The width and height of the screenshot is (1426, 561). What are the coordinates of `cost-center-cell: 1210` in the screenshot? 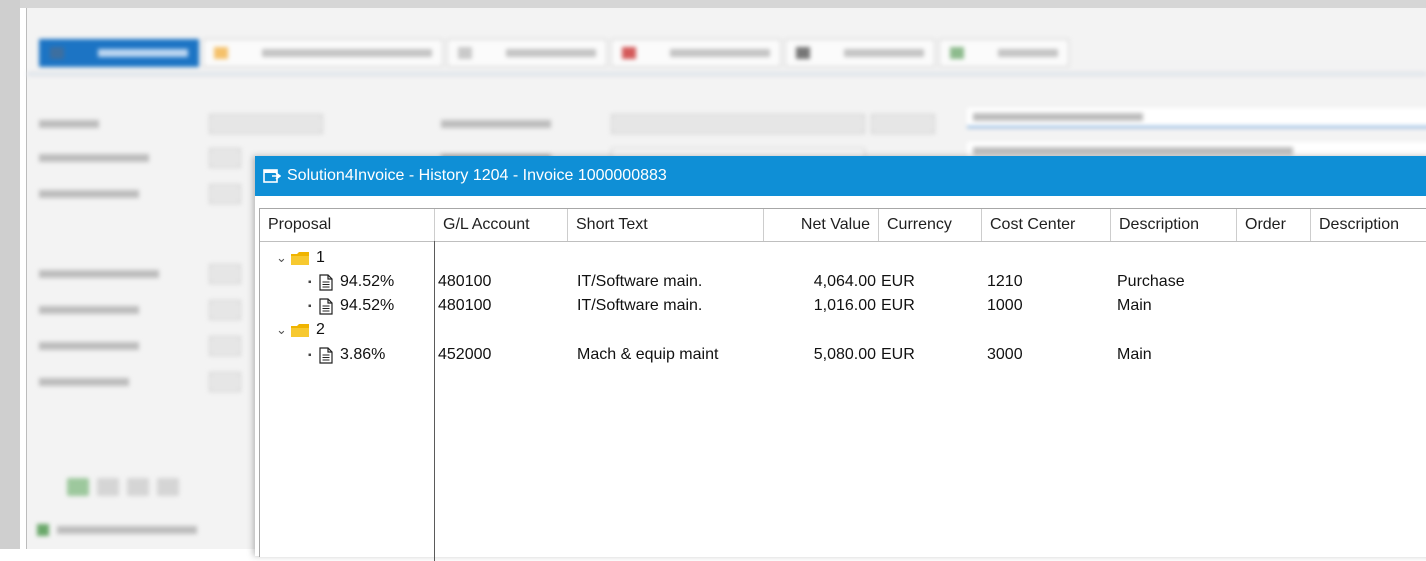 It's located at (1005, 281).